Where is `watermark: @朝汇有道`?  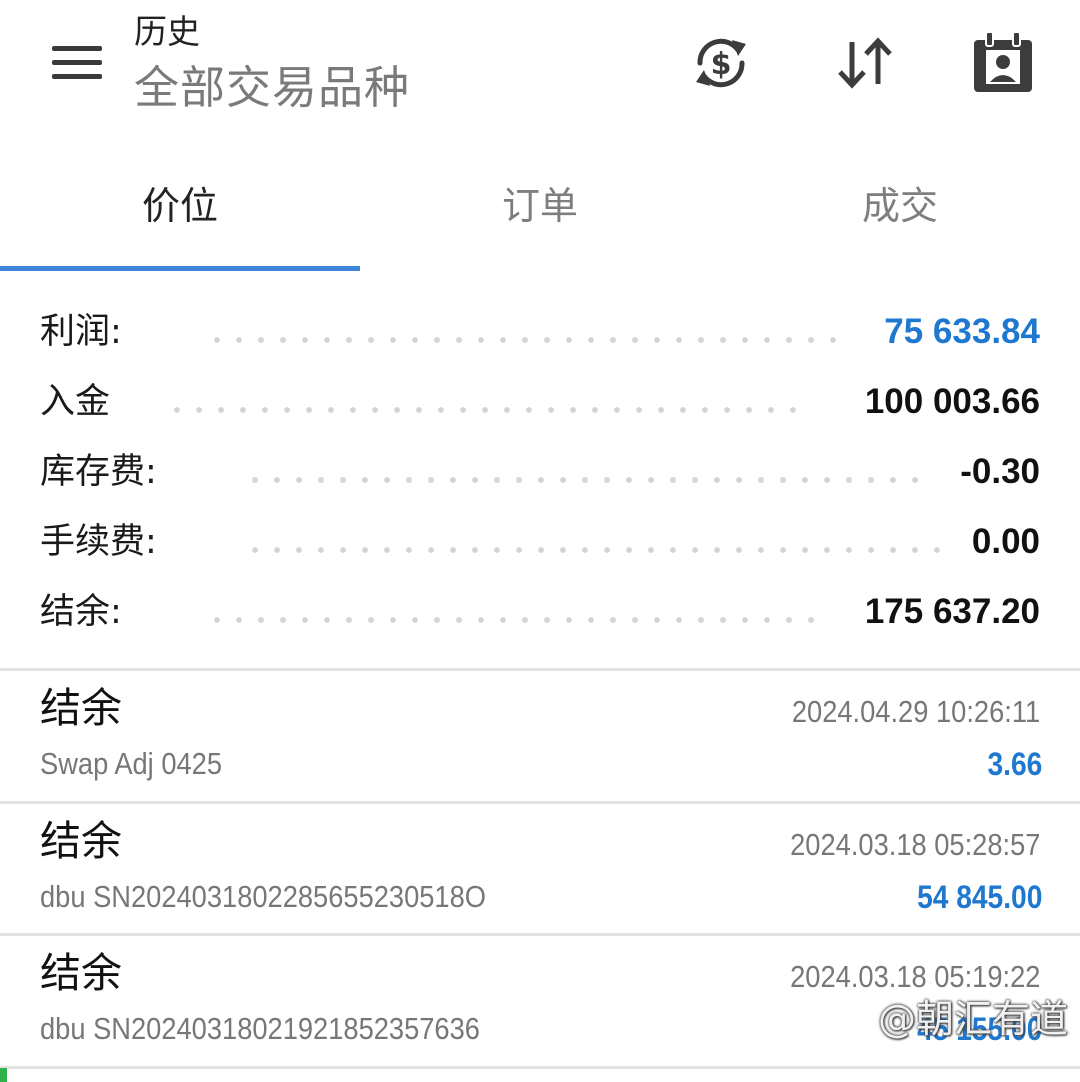 watermark: @朝汇有道 is located at coordinates (972, 1019).